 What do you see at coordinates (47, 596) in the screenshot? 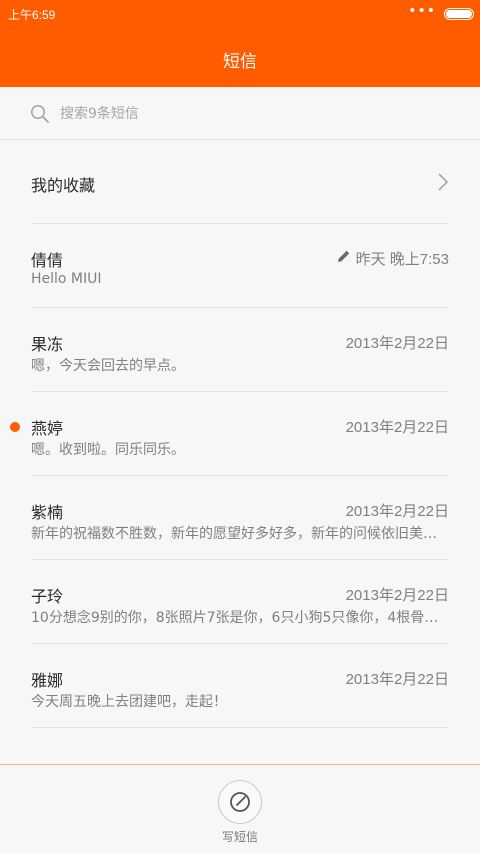
I see `contact-name: 子玲` at bounding box center [47, 596].